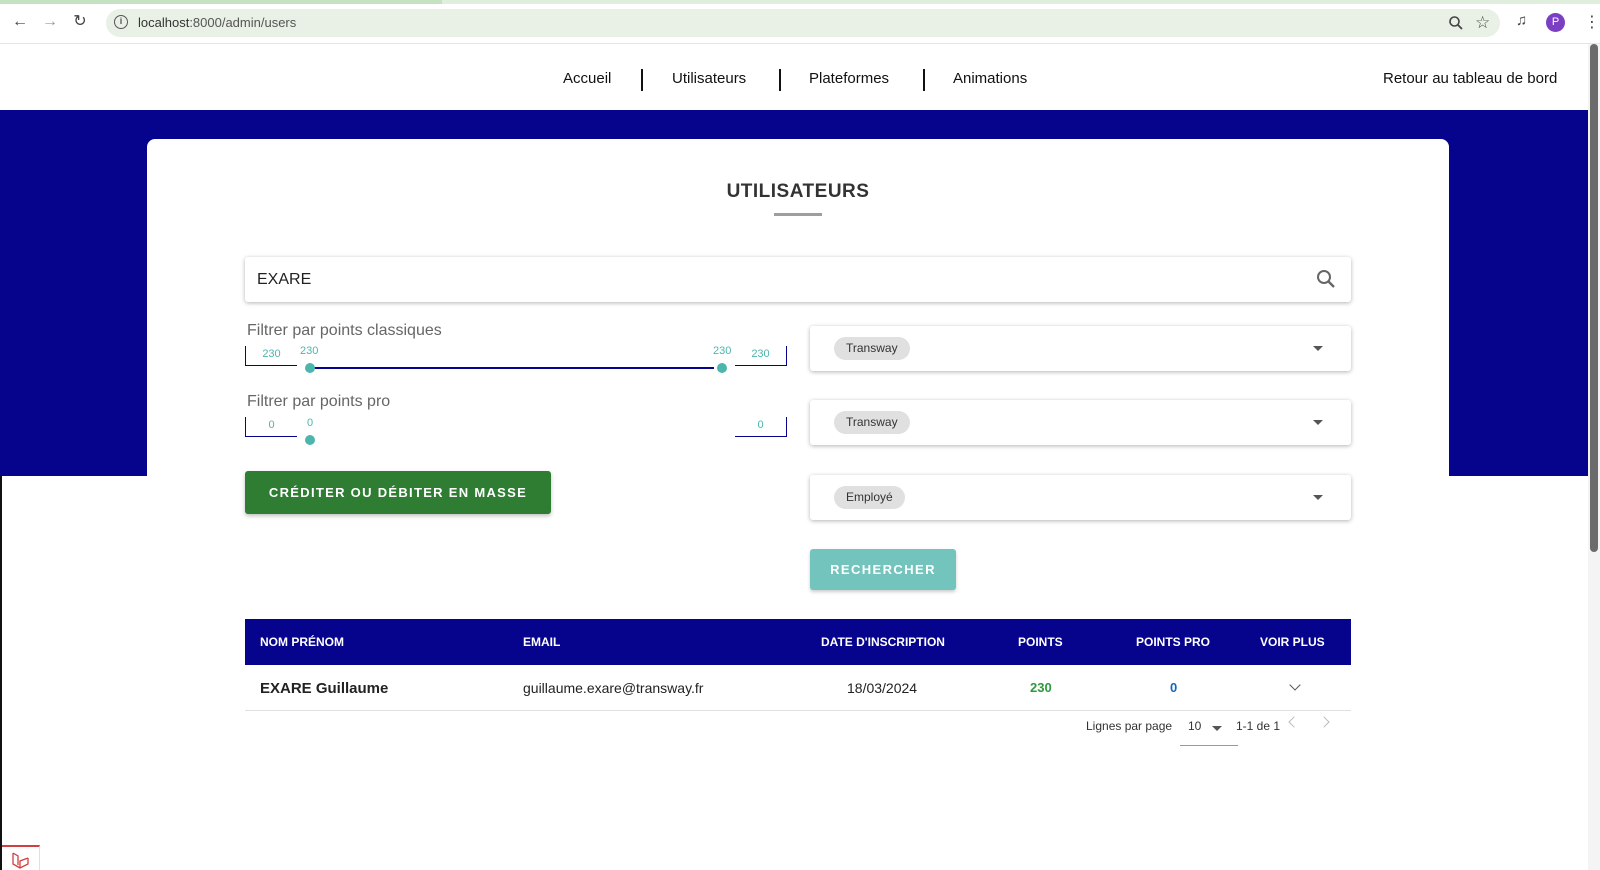 Image resolution: width=1600 pixels, height=870 pixels. I want to click on tab-strip, so click(800, 2).